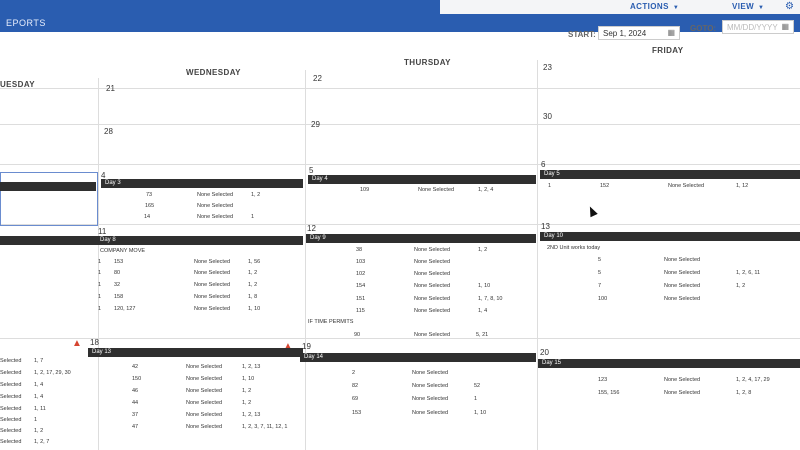  Describe the element at coordinates (752, 27) in the screenshot. I see `goto-placeholder: MM/DD/YYYY` at that location.